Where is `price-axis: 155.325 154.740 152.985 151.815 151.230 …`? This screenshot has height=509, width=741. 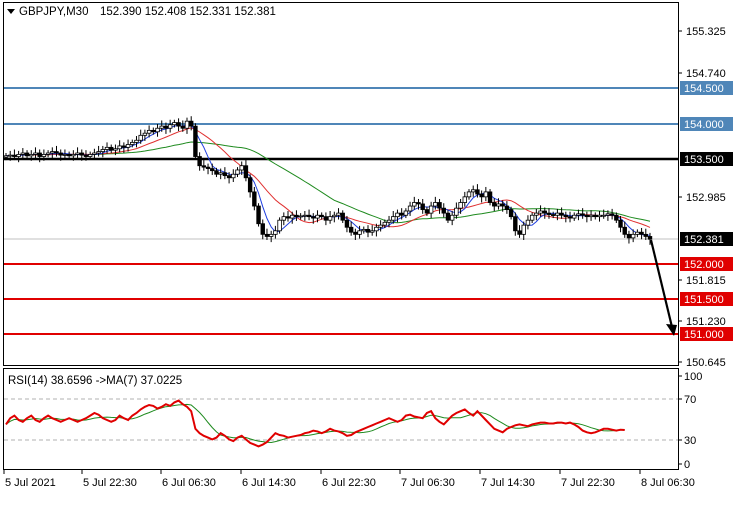
price-axis: 155.325 154.740 152.985 151.815 151.230 … is located at coordinates (702, 197).